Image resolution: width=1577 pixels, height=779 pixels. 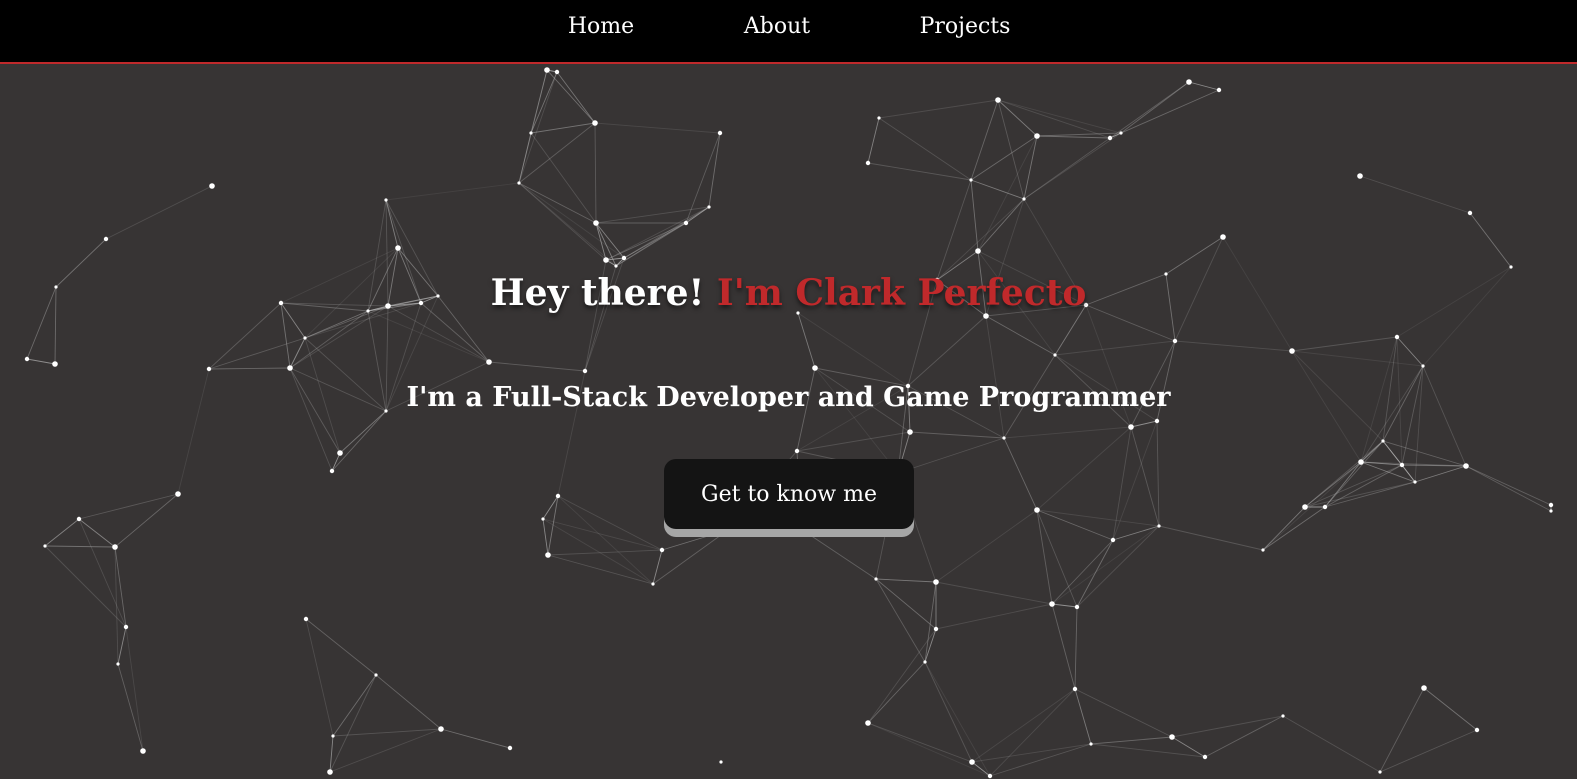 I want to click on top-navbar: Home About Projects, so click(x=788, y=32).